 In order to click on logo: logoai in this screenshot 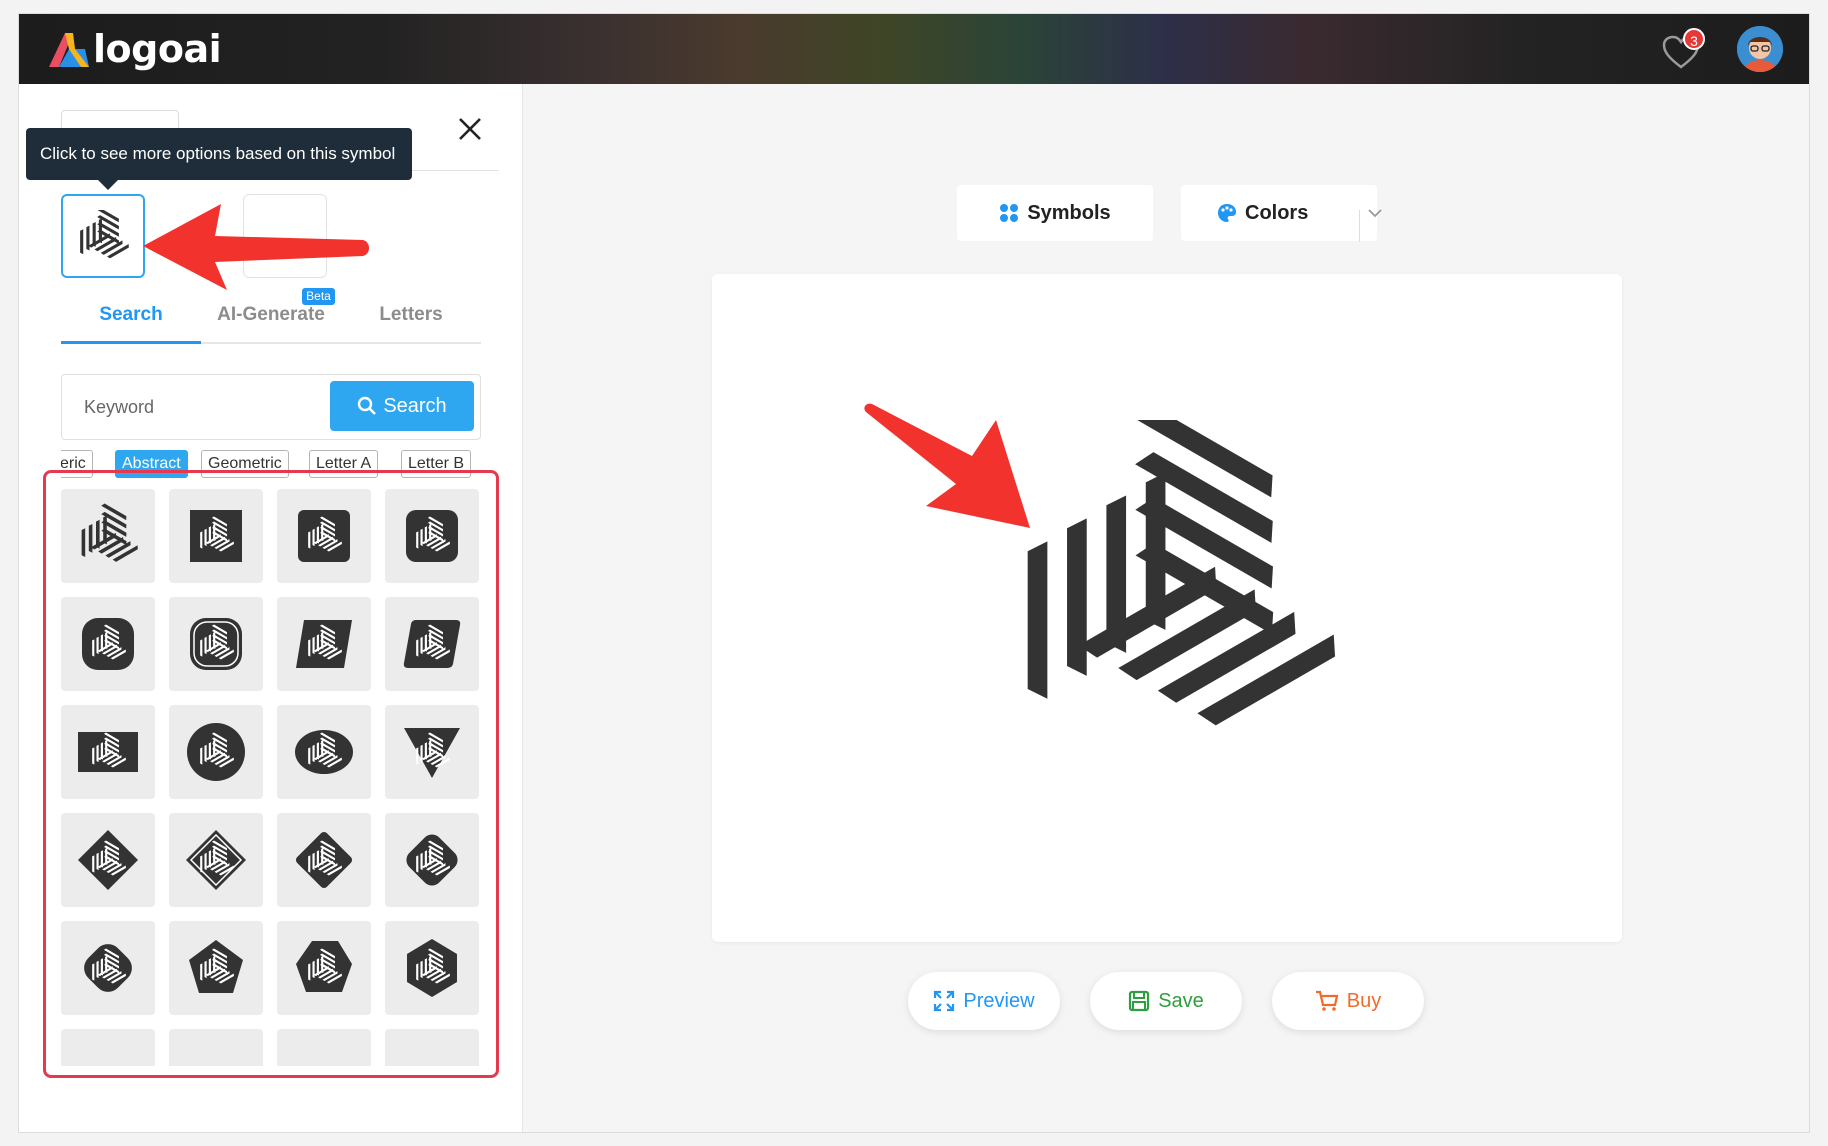, I will do `click(133, 49)`.